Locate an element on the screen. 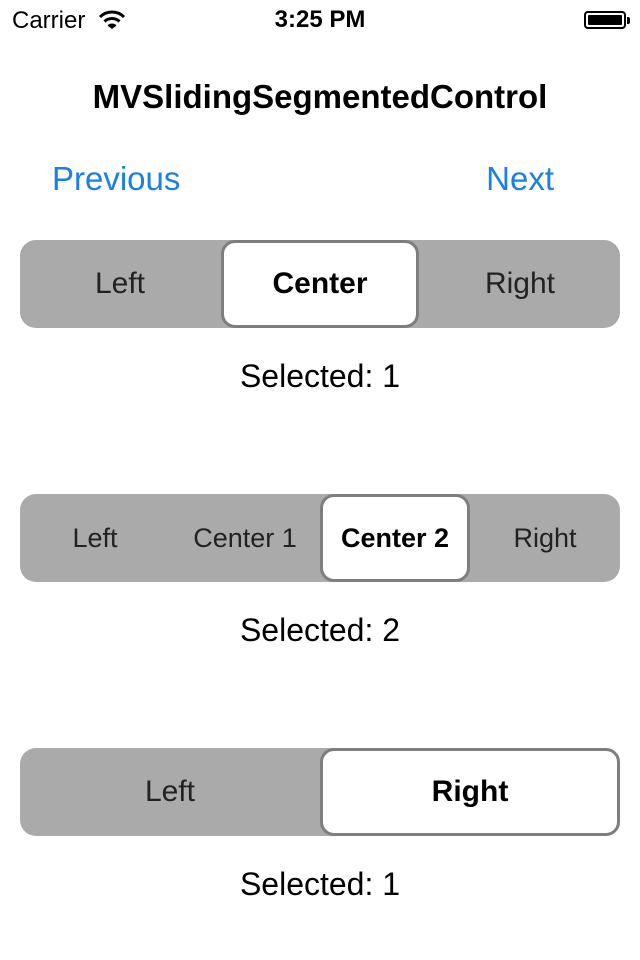  previous-button: Previous is located at coordinates (116, 179).